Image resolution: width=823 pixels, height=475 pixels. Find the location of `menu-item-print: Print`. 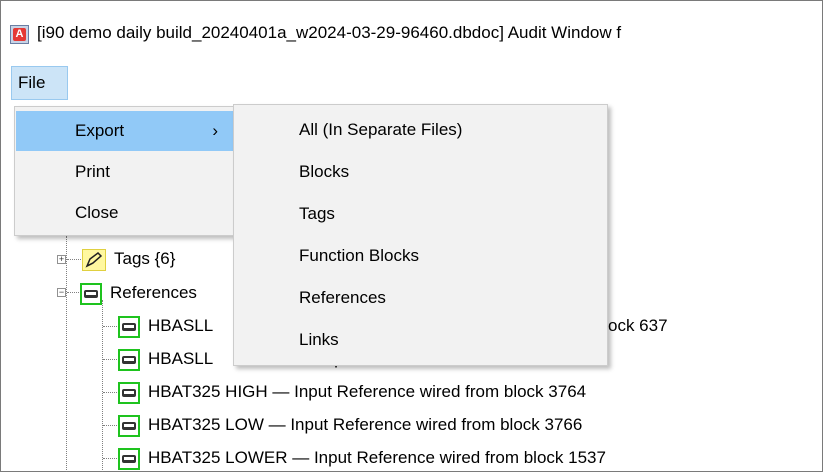

menu-item-print: Print is located at coordinates (126, 172).